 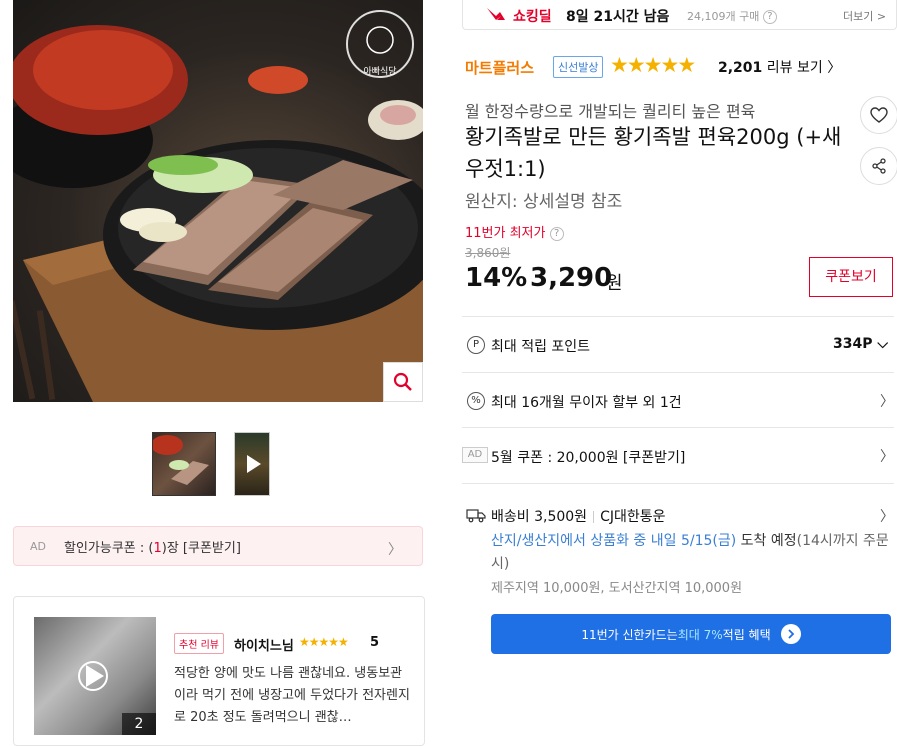 I want to click on photo-count: 2, so click(x=139, y=724).